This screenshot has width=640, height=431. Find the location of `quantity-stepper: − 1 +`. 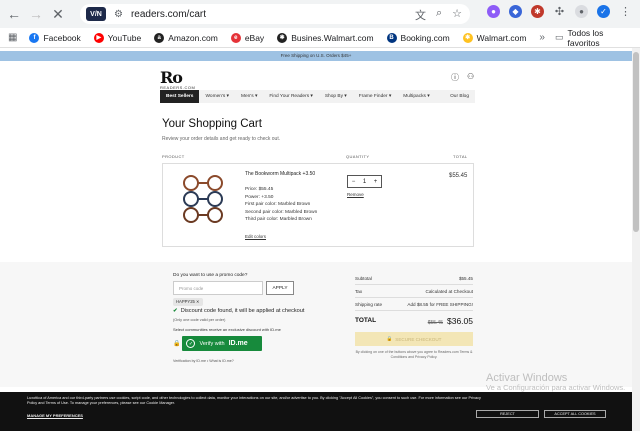

quantity-stepper: − 1 + is located at coordinates (364, 181).